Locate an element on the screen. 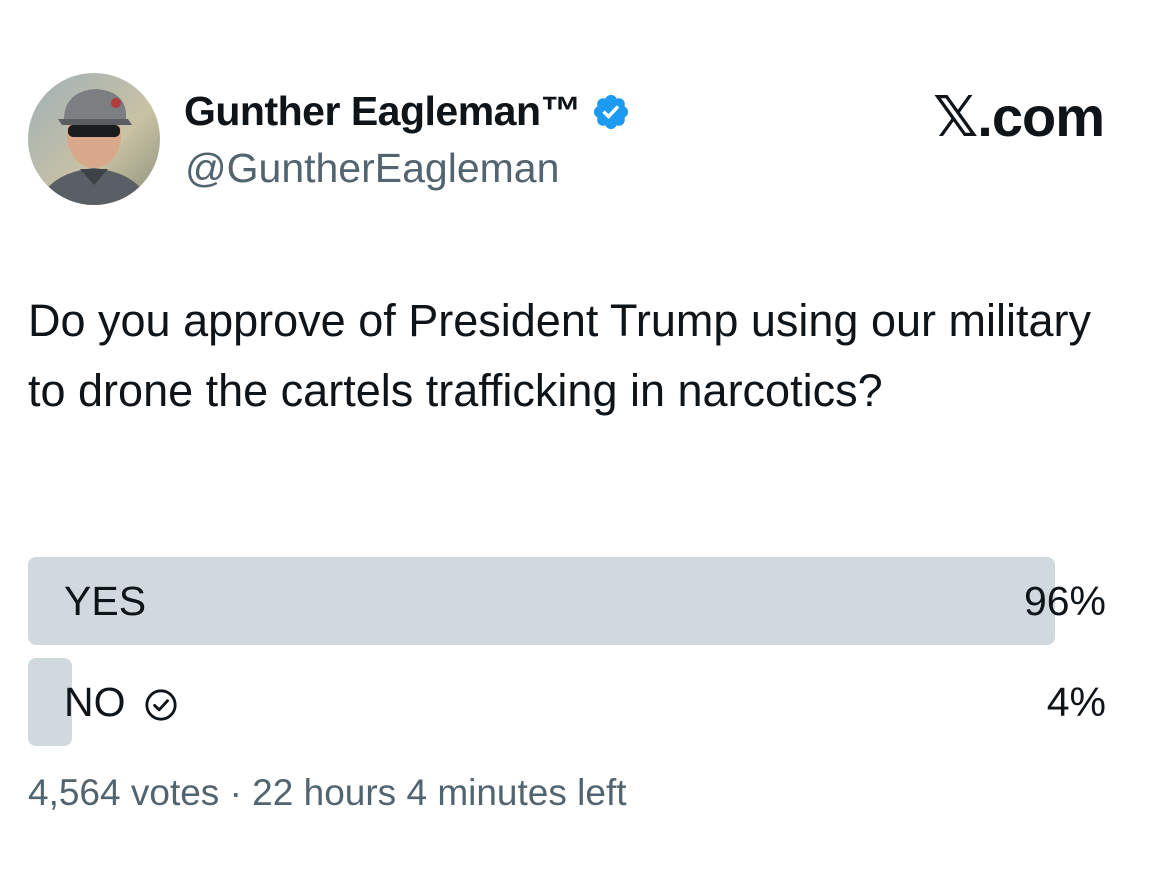 Image resolution: width=1170 pixels, height=870 pixels. poll-option-label: YES is located at coordinates (105, 600).